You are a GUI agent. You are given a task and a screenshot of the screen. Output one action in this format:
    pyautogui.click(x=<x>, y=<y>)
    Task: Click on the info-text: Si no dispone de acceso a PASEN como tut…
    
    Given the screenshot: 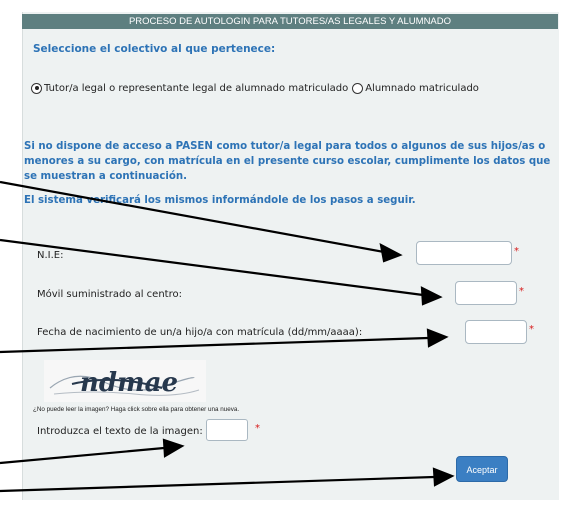 What is the action you would take?
    pyautogui.click(x=287, y=161)
    